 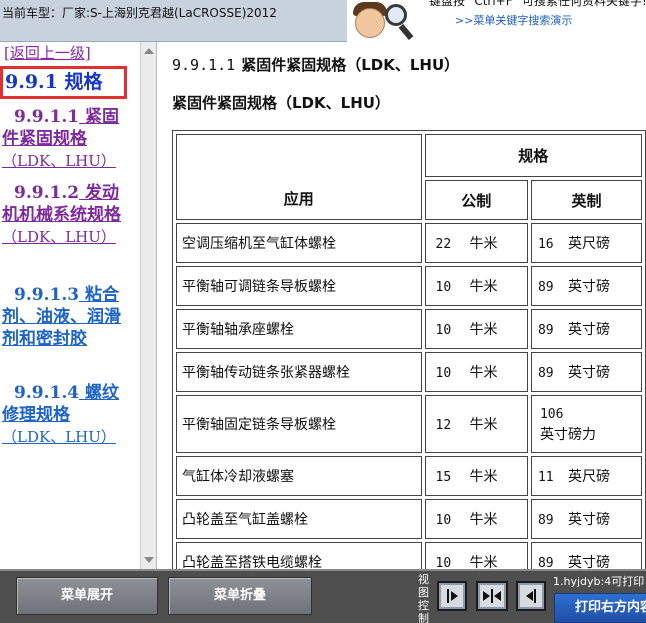 I want to click on nav-item-engine-mechanical-specs: 9.9.1.2 发动机机械系统规格 （LDK、LHU）, so click(x=64, y=215).